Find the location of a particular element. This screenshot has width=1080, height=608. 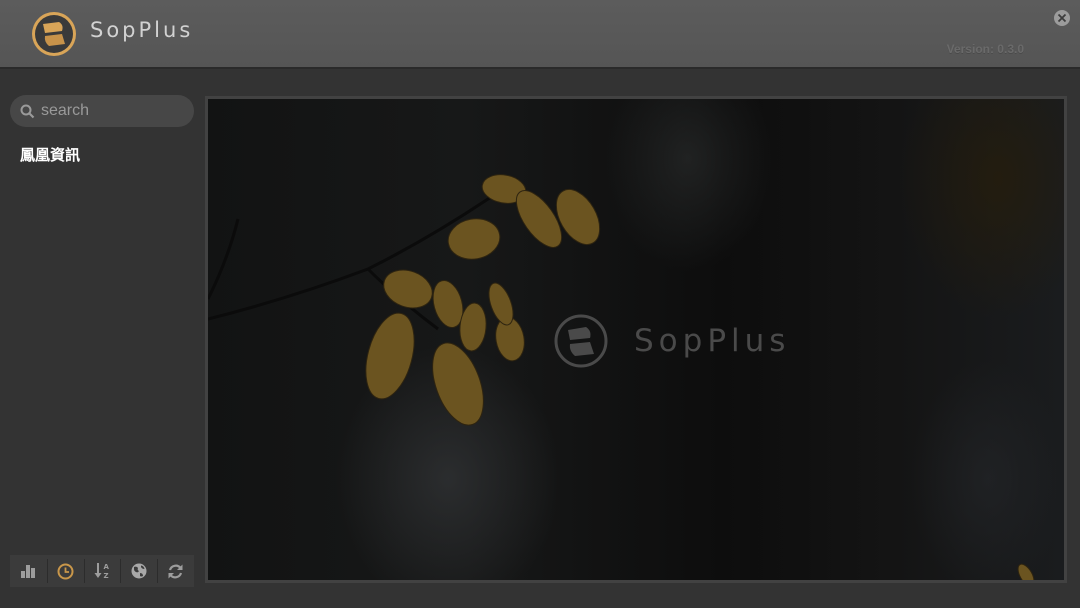

clock-icon is located at coordinates (65, 571).